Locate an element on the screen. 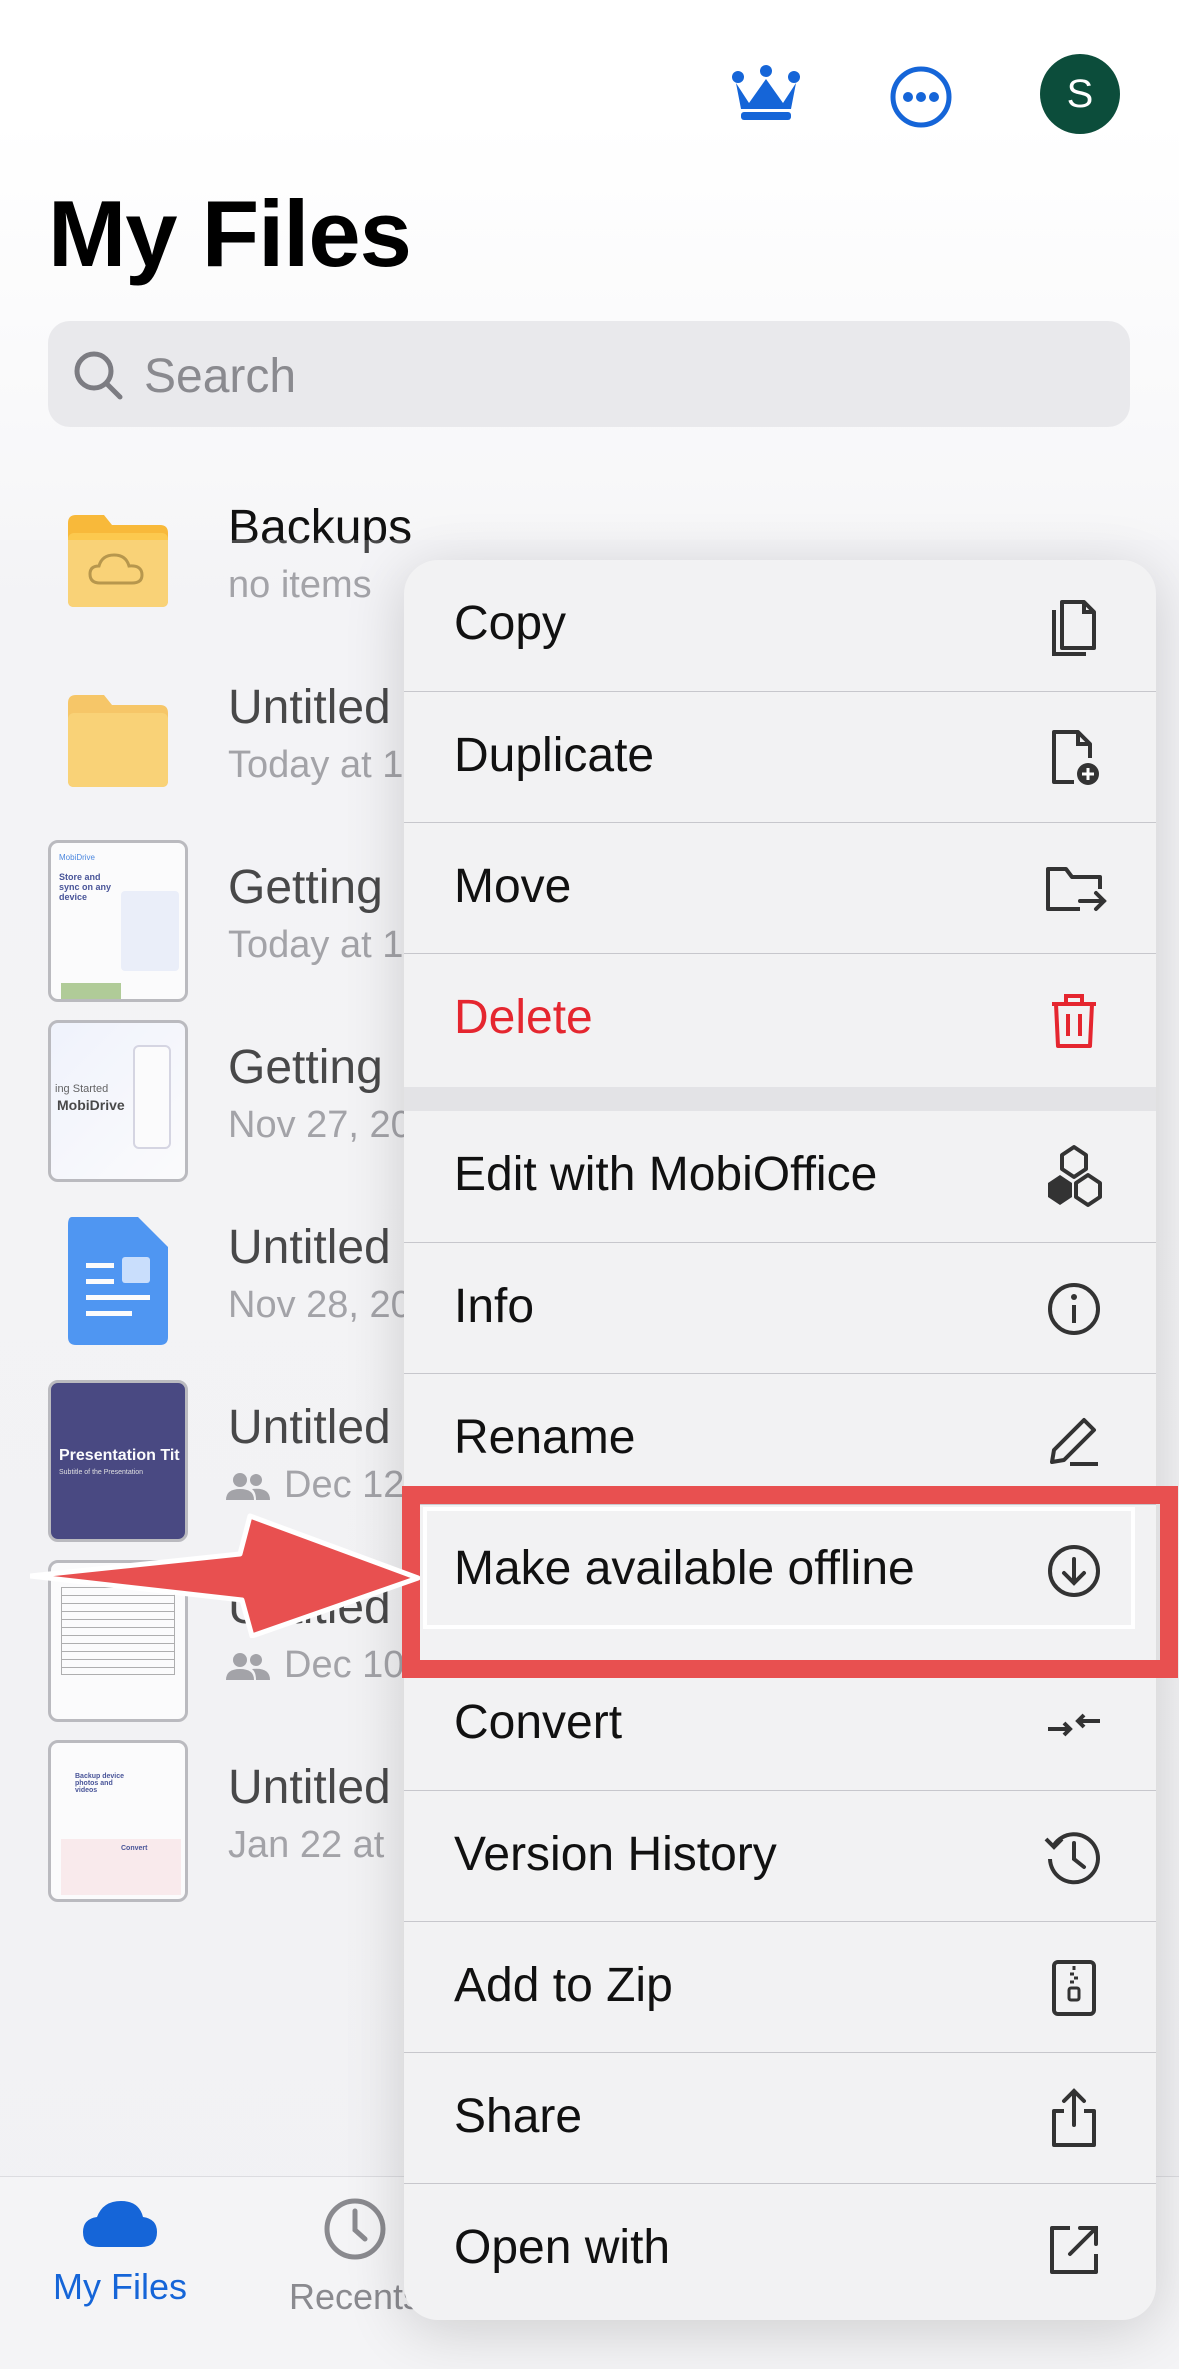 Image resolution: width=1179 pixels, height=2369 pixels. mobioffice-icon is located at coordinates (1075, 1176).